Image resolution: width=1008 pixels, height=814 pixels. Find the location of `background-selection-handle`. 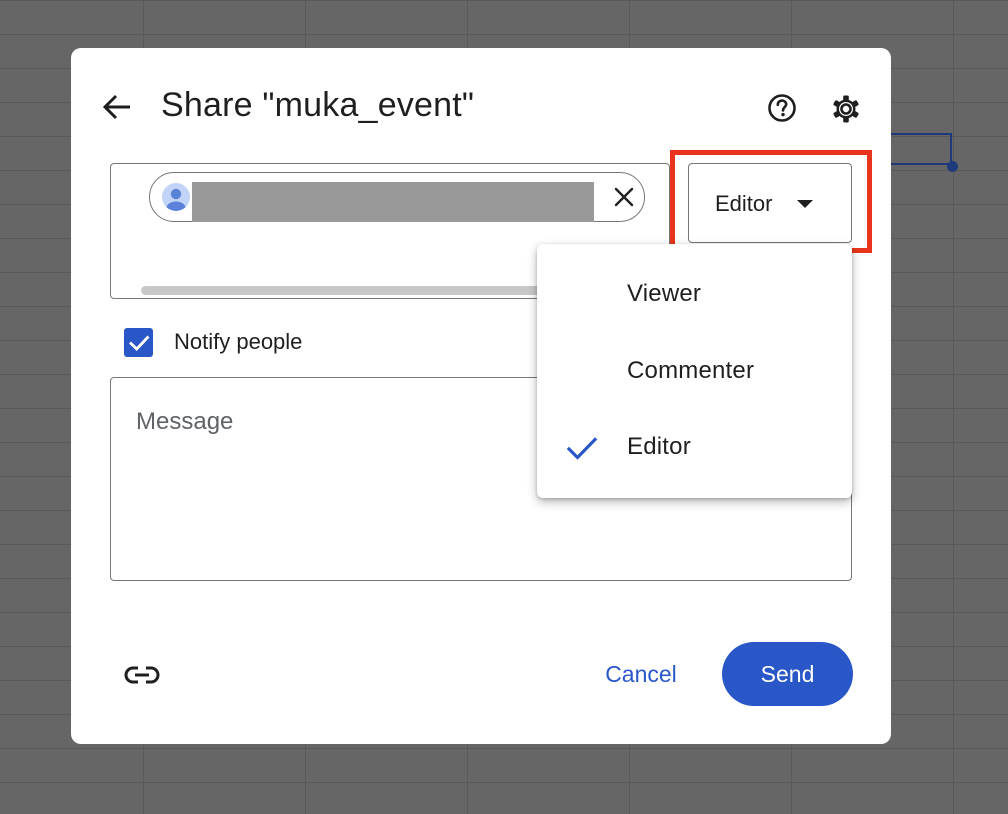

background-selection-handle is located at coordinates (952, 166).